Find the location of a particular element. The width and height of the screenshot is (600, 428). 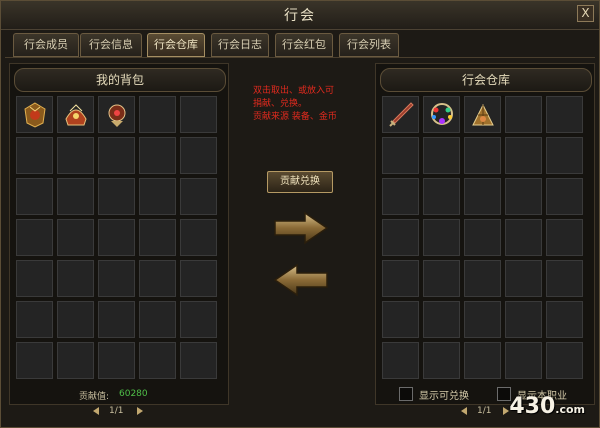

fan-icon is located at coordinates (483, 114).